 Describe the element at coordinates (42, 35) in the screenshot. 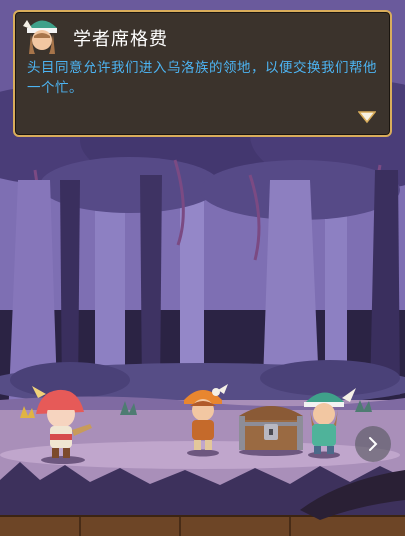

I see `speaker-avatar-icon` at that location.